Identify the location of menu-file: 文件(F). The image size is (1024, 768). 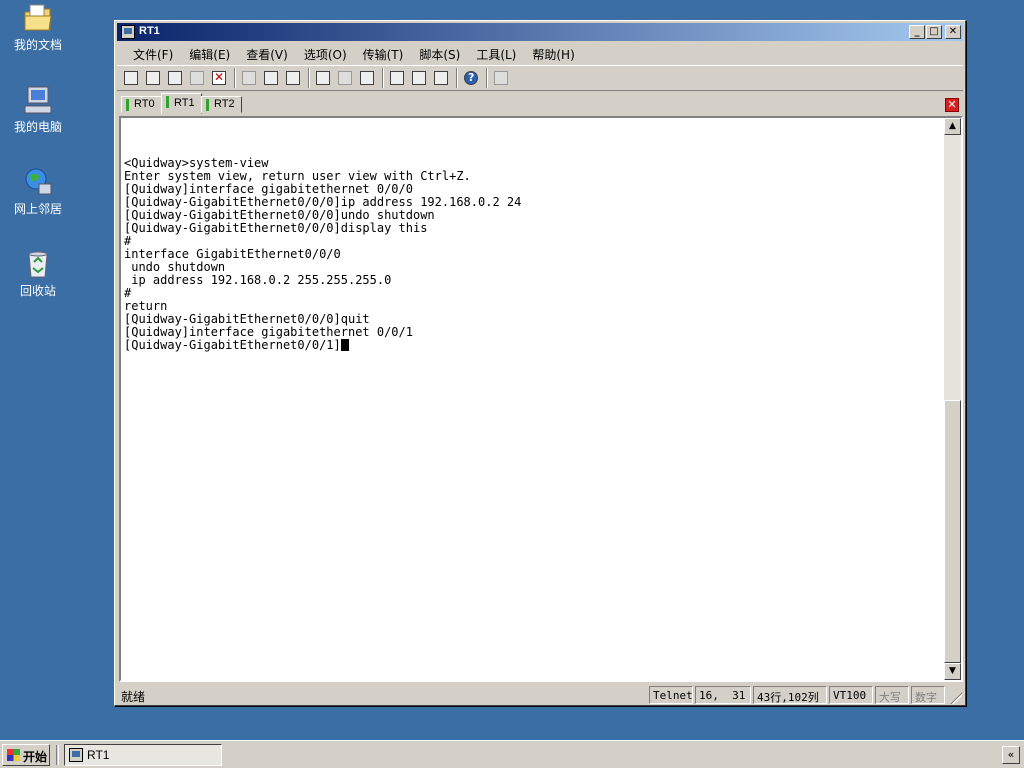
(153, 53).